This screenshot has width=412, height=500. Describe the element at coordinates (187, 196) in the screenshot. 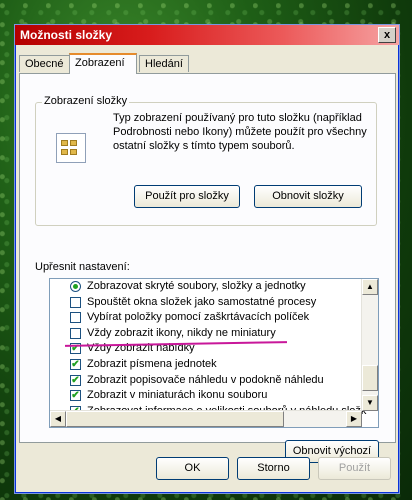

I see `apply-to-folders-button: Použít pro složky` at that location.